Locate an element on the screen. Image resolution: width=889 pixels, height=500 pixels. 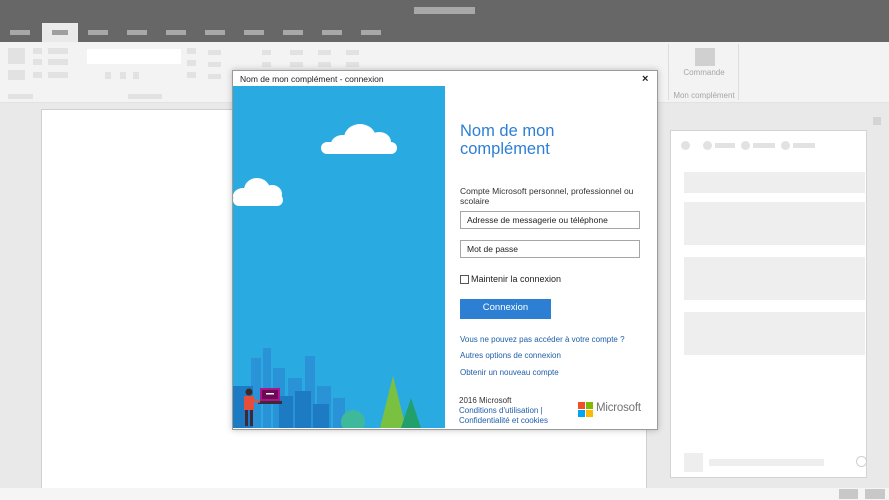
ribbon-group-label: Mon complément is located at coordinates (704, 95).